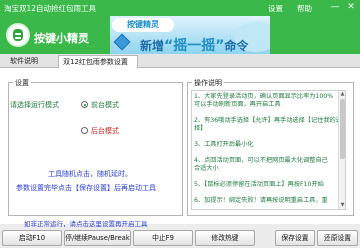 The width and height of the screenshot is (360, 248). What do you see at coordinates (268, 120) in the screenshot?
I see `help-line: 2、有36哦动手选择【允许】再手动选择【记住我的选` at bounding box center [268, 120].